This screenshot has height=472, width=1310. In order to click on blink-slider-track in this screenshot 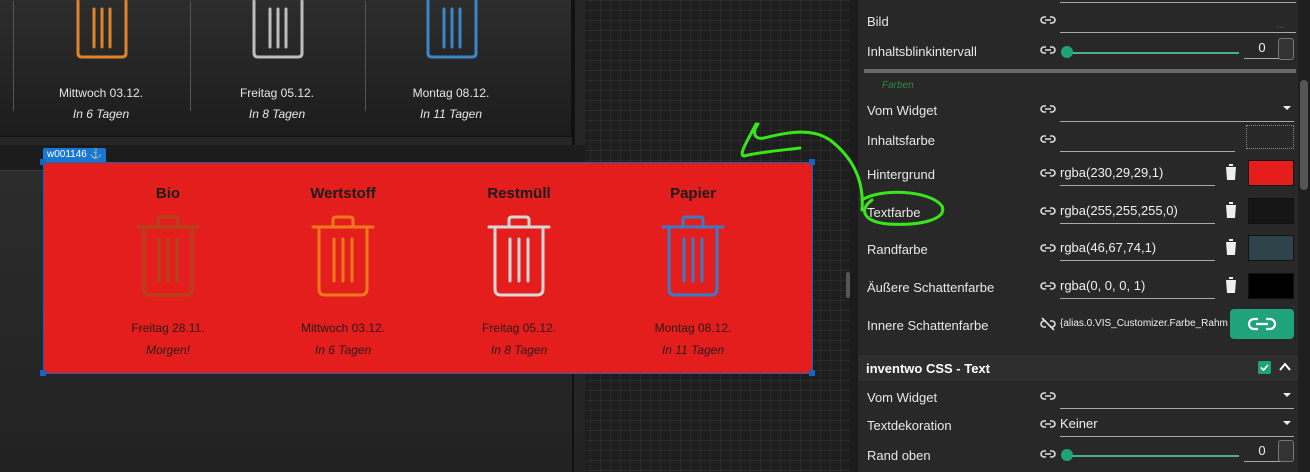, I will do `click(1152, 53)`.